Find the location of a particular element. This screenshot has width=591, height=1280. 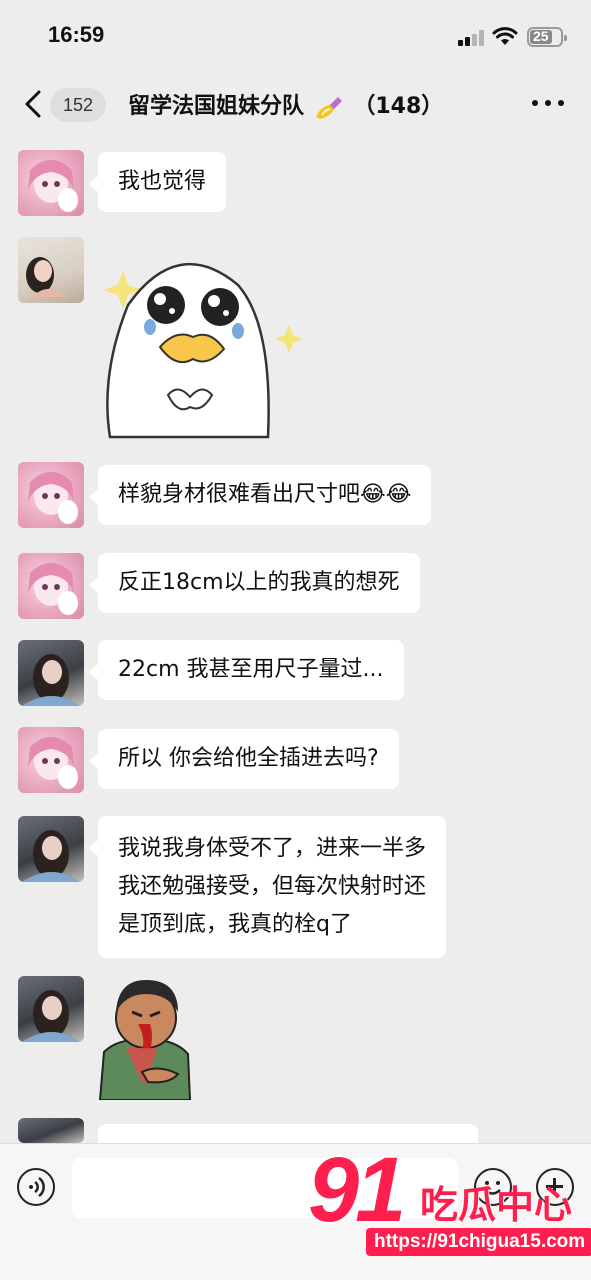

chat-header: 152 留学法国姐妹分队 （148） is located at coordinates (295, 104).